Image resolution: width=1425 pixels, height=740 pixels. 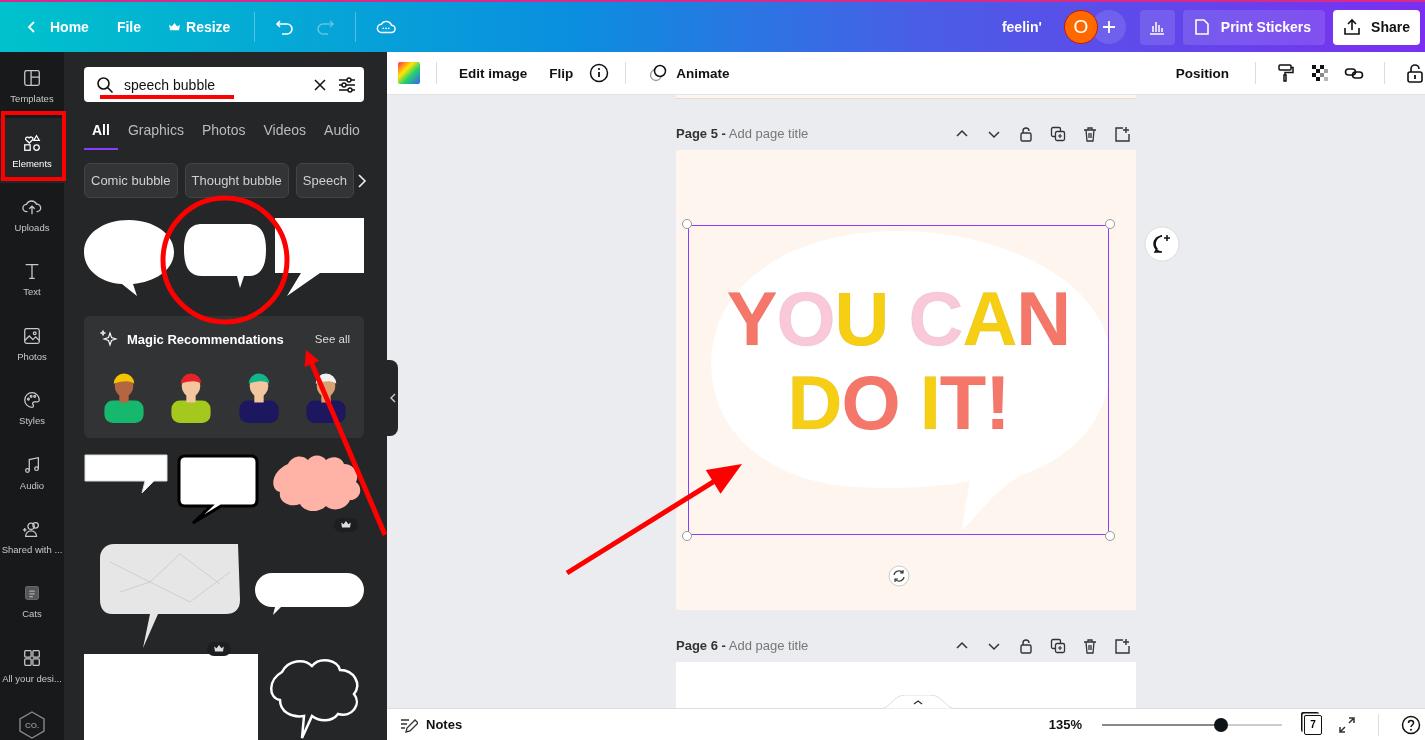 I want to click on category-tab: Graphics, so click(x=155, y=132).